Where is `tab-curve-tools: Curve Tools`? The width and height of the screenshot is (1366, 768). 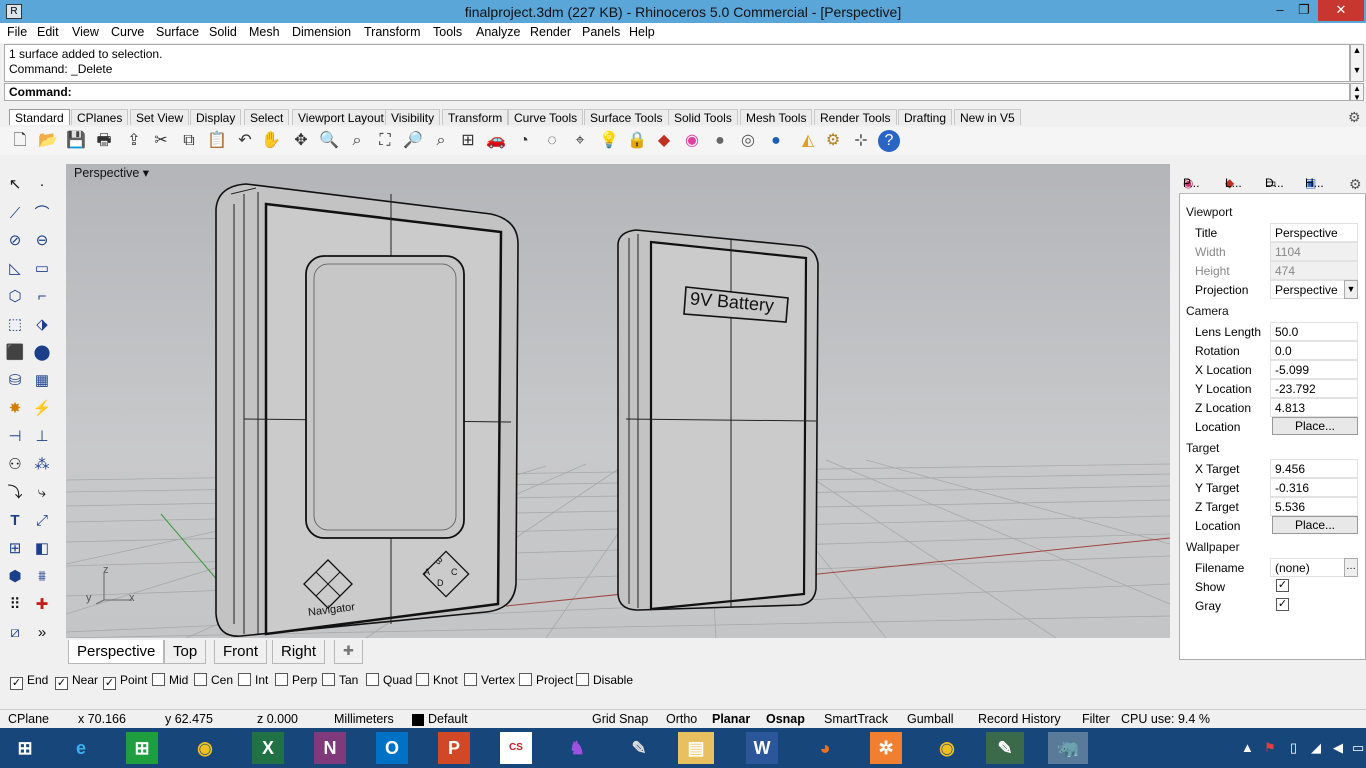
tab-curve-tools: Curve Tools is located at coordinates (546, 117).